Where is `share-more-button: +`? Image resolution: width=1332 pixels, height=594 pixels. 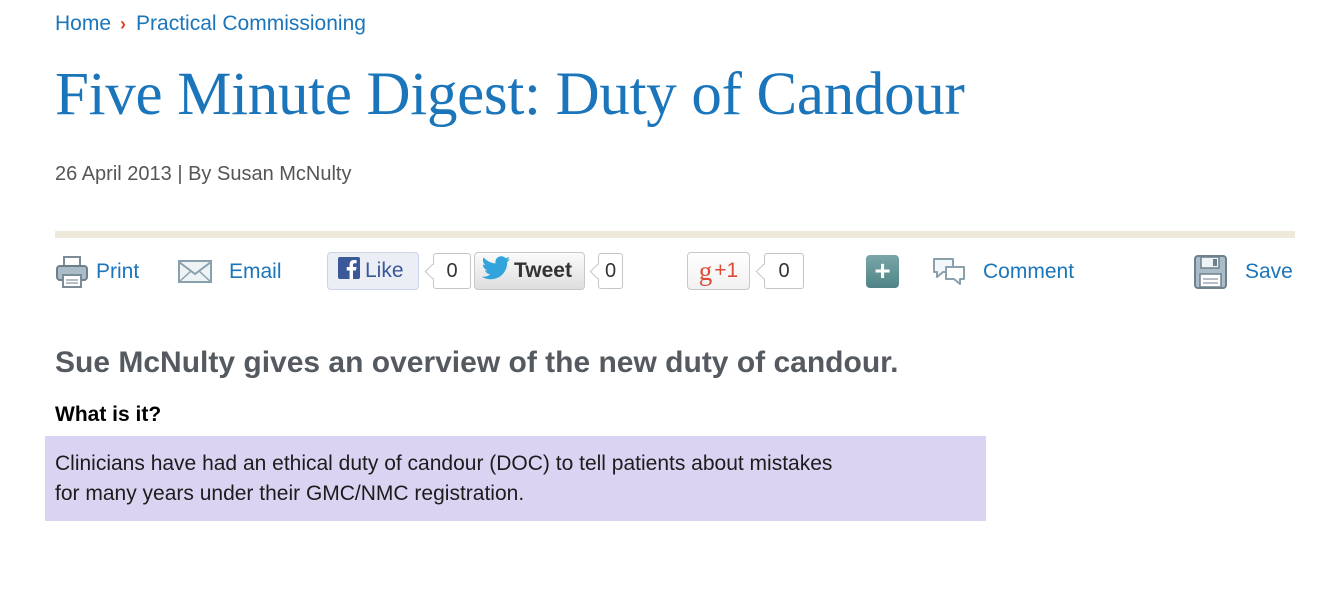 share-more-button: + is located at coordinates (882, 271).